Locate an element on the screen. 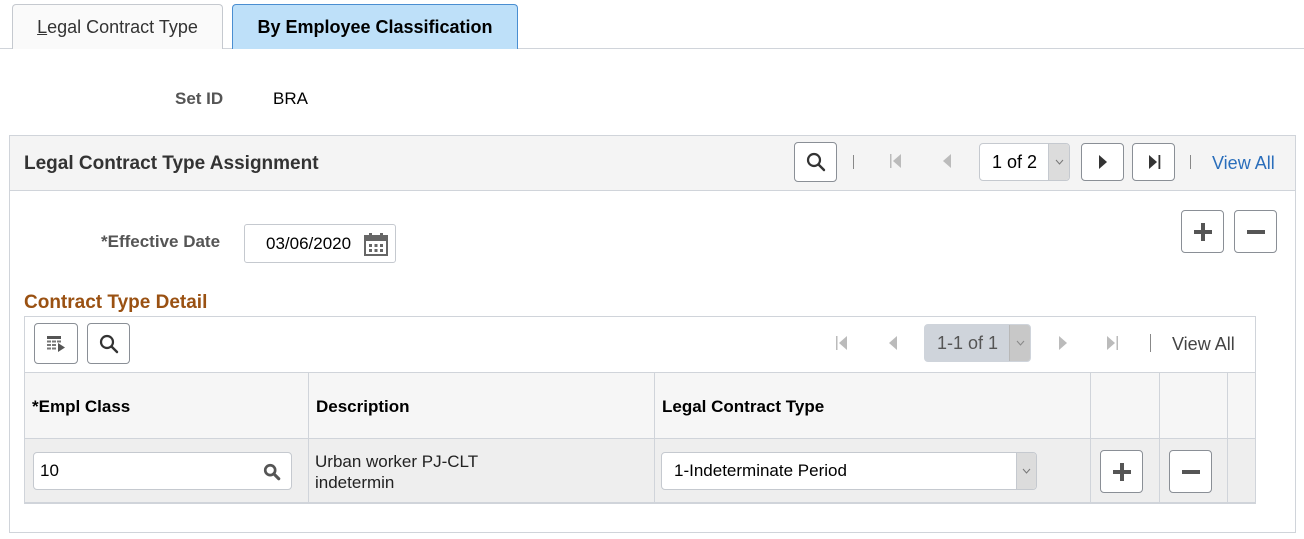 This screenshot has height=539, width=1304. legal-contract-type-value: 1-Indeterminate Period is located at coordinates (760, 470).